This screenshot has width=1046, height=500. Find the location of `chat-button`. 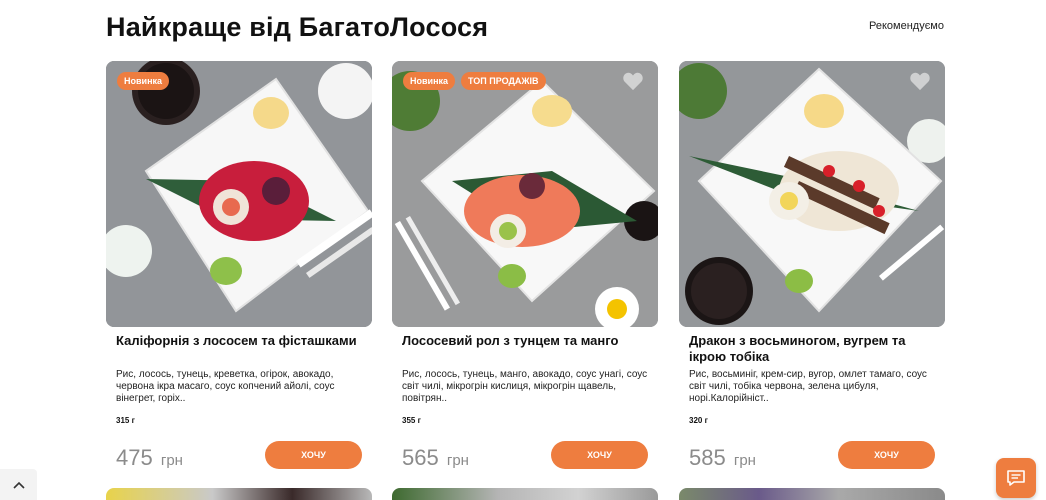

chat-button is located at coordinates (1016, 478).